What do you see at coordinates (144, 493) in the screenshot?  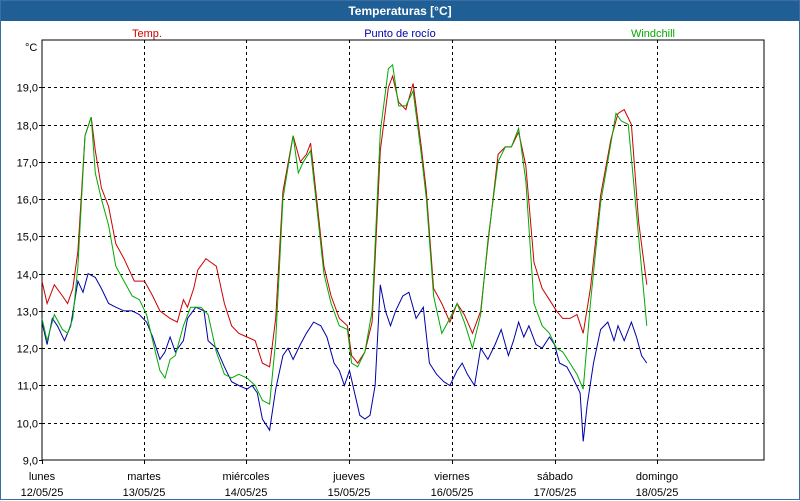 I see `x-tick-date-label: 13/05/25` at bounding box center [144, 493].